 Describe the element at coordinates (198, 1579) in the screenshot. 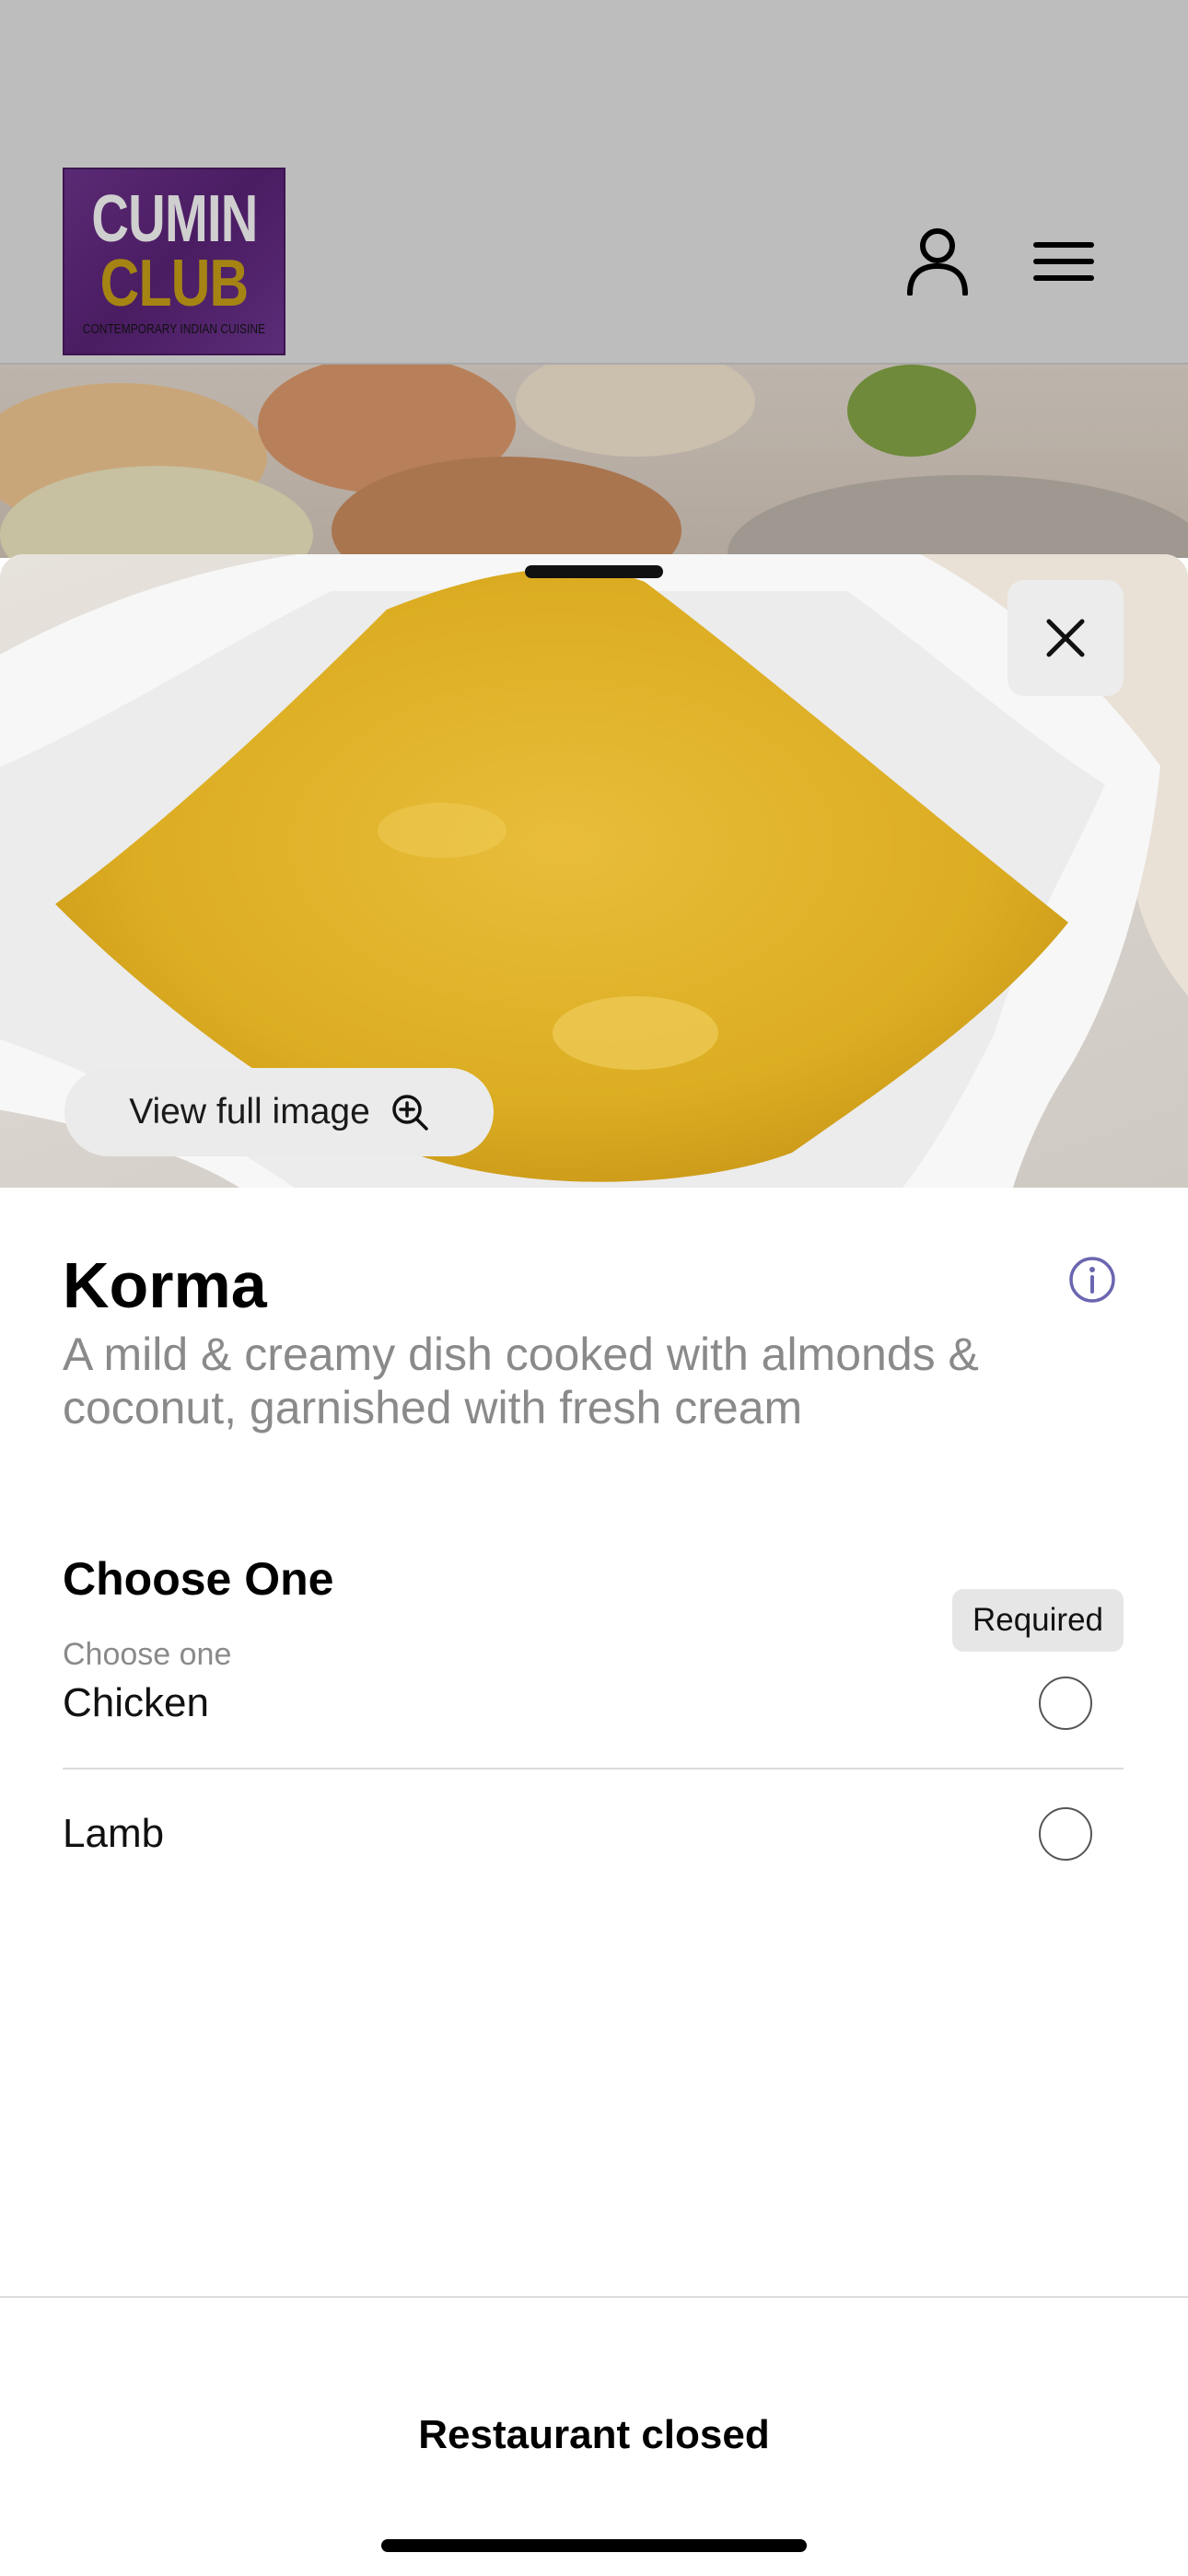

I see `option-group-title: Choose One` at that location.